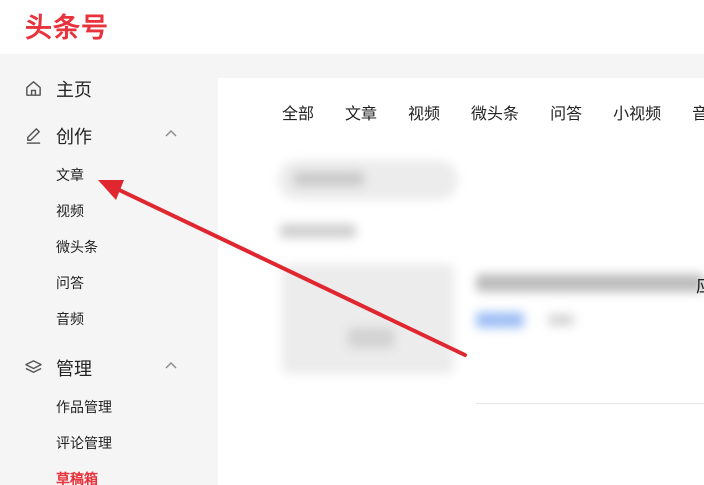 Image resolution: width=704 pixels, height=485 pixels. I want to click on toutiao-logo: 头条号, so click(67, 25).